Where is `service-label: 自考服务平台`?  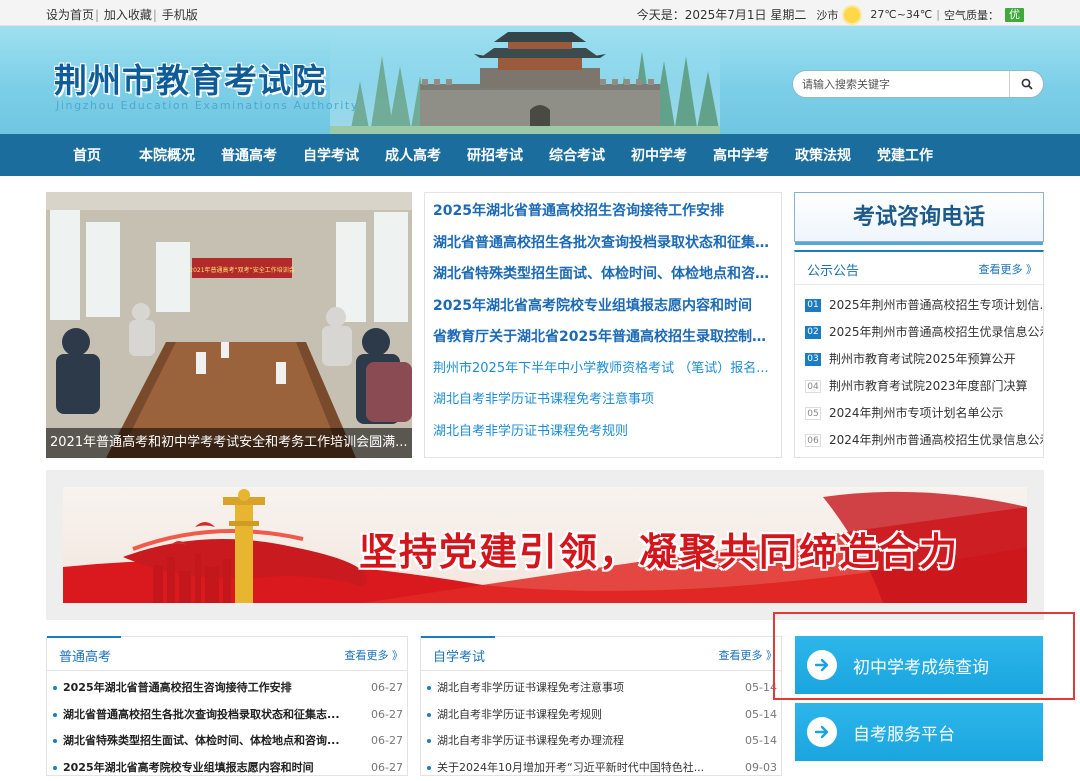
service-label: 自考服务平台 is located at coordinates (904, 732).